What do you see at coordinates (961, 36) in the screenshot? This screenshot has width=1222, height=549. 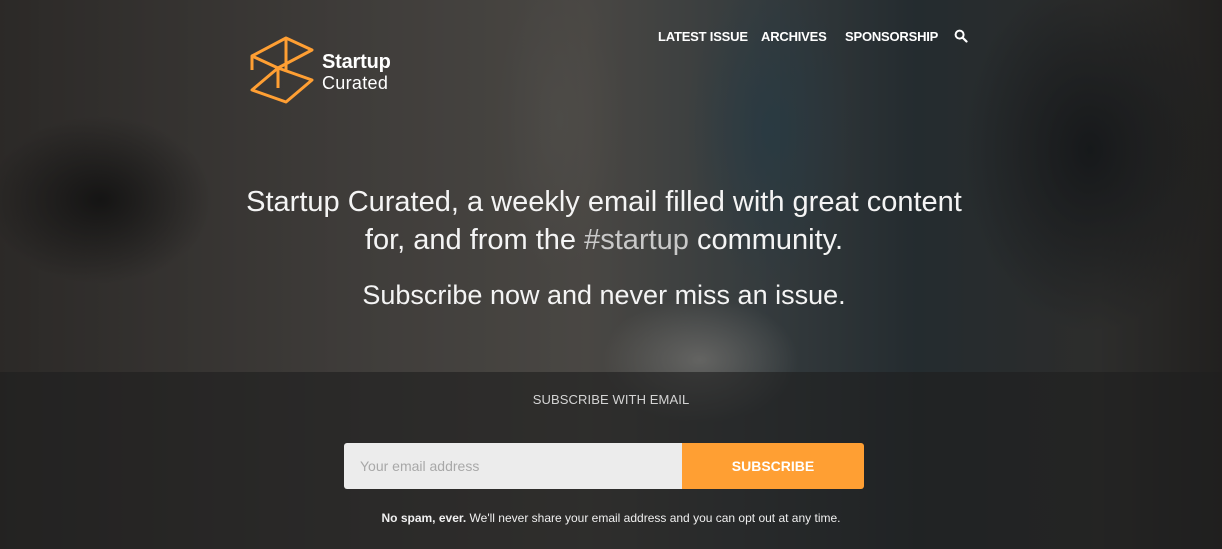 I see `search-icon` at bounding box center [961, 36].